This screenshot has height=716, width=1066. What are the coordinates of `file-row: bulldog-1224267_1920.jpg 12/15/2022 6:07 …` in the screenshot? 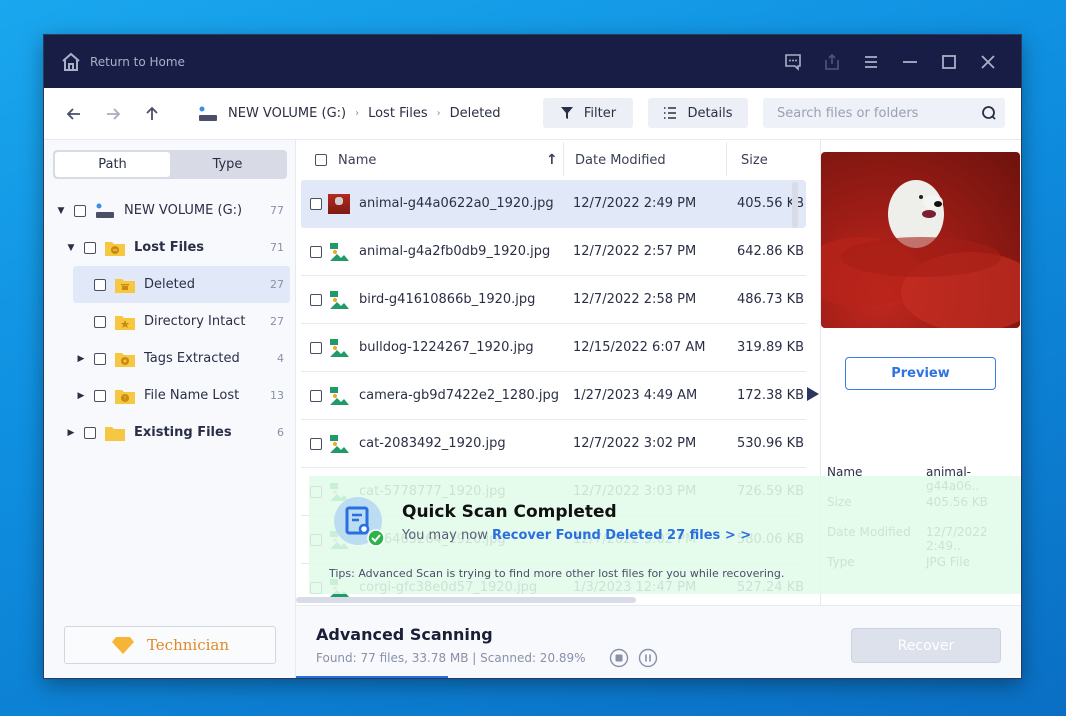 It's located at (553, 348).